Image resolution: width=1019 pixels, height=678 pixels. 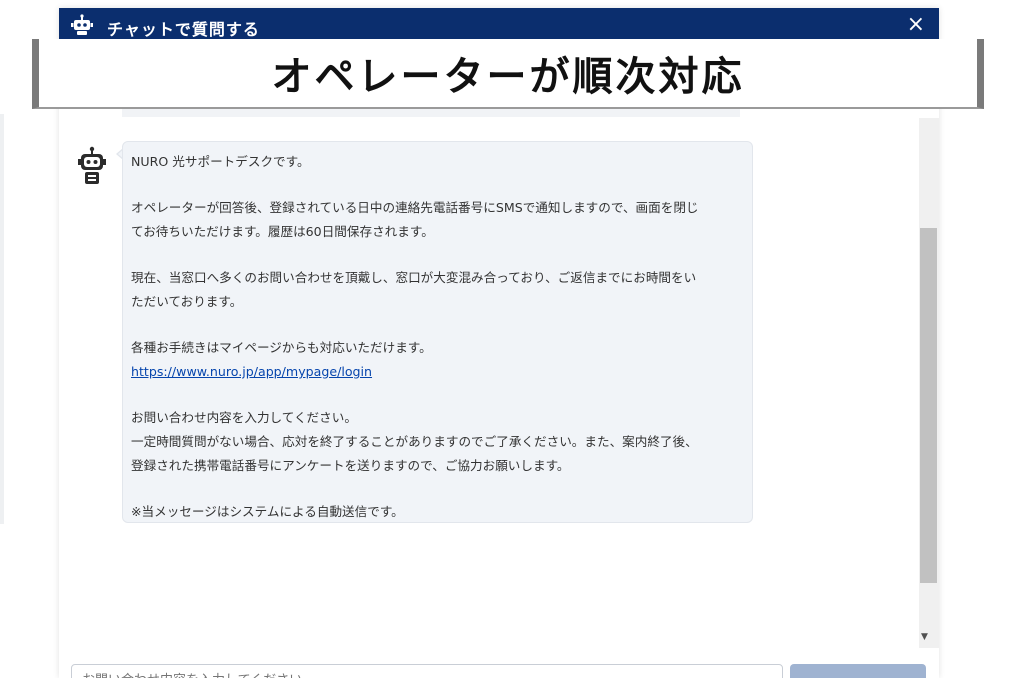 I want to click on mypage-login-link: https://www.nuro.jp/app/mypage/login, so click(x=436, y=372).